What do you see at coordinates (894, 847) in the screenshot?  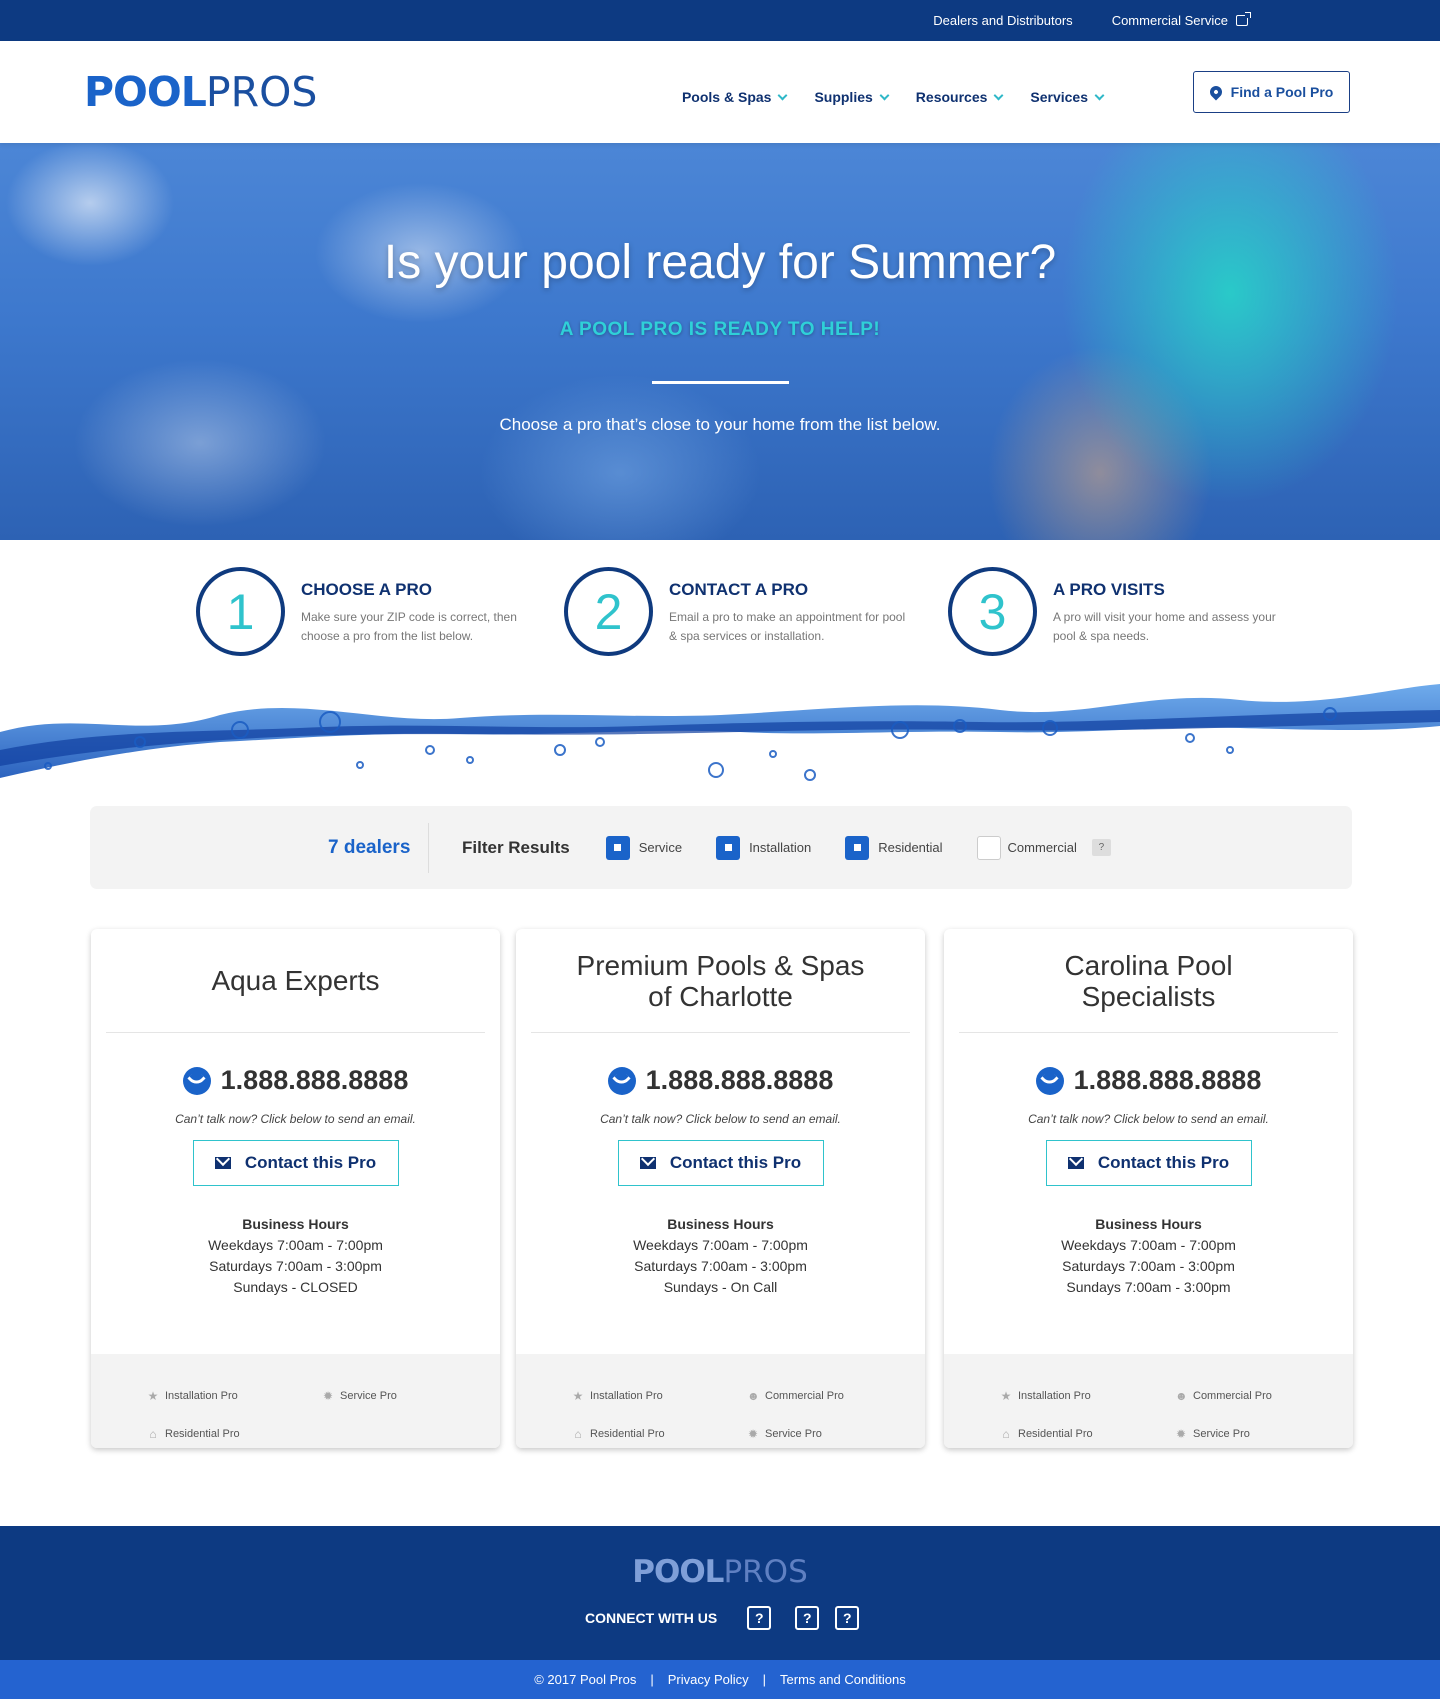 I see `filter-residential: Residential` at bounding box center [894, 847].